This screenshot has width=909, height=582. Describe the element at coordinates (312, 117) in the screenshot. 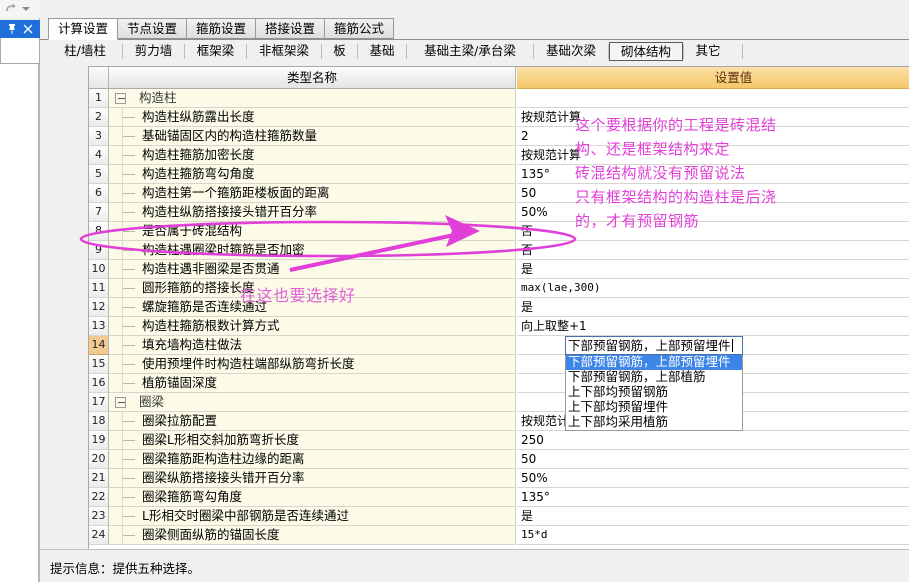

I see `row-type-name: 构造柱纵筋露出长度` at that location.